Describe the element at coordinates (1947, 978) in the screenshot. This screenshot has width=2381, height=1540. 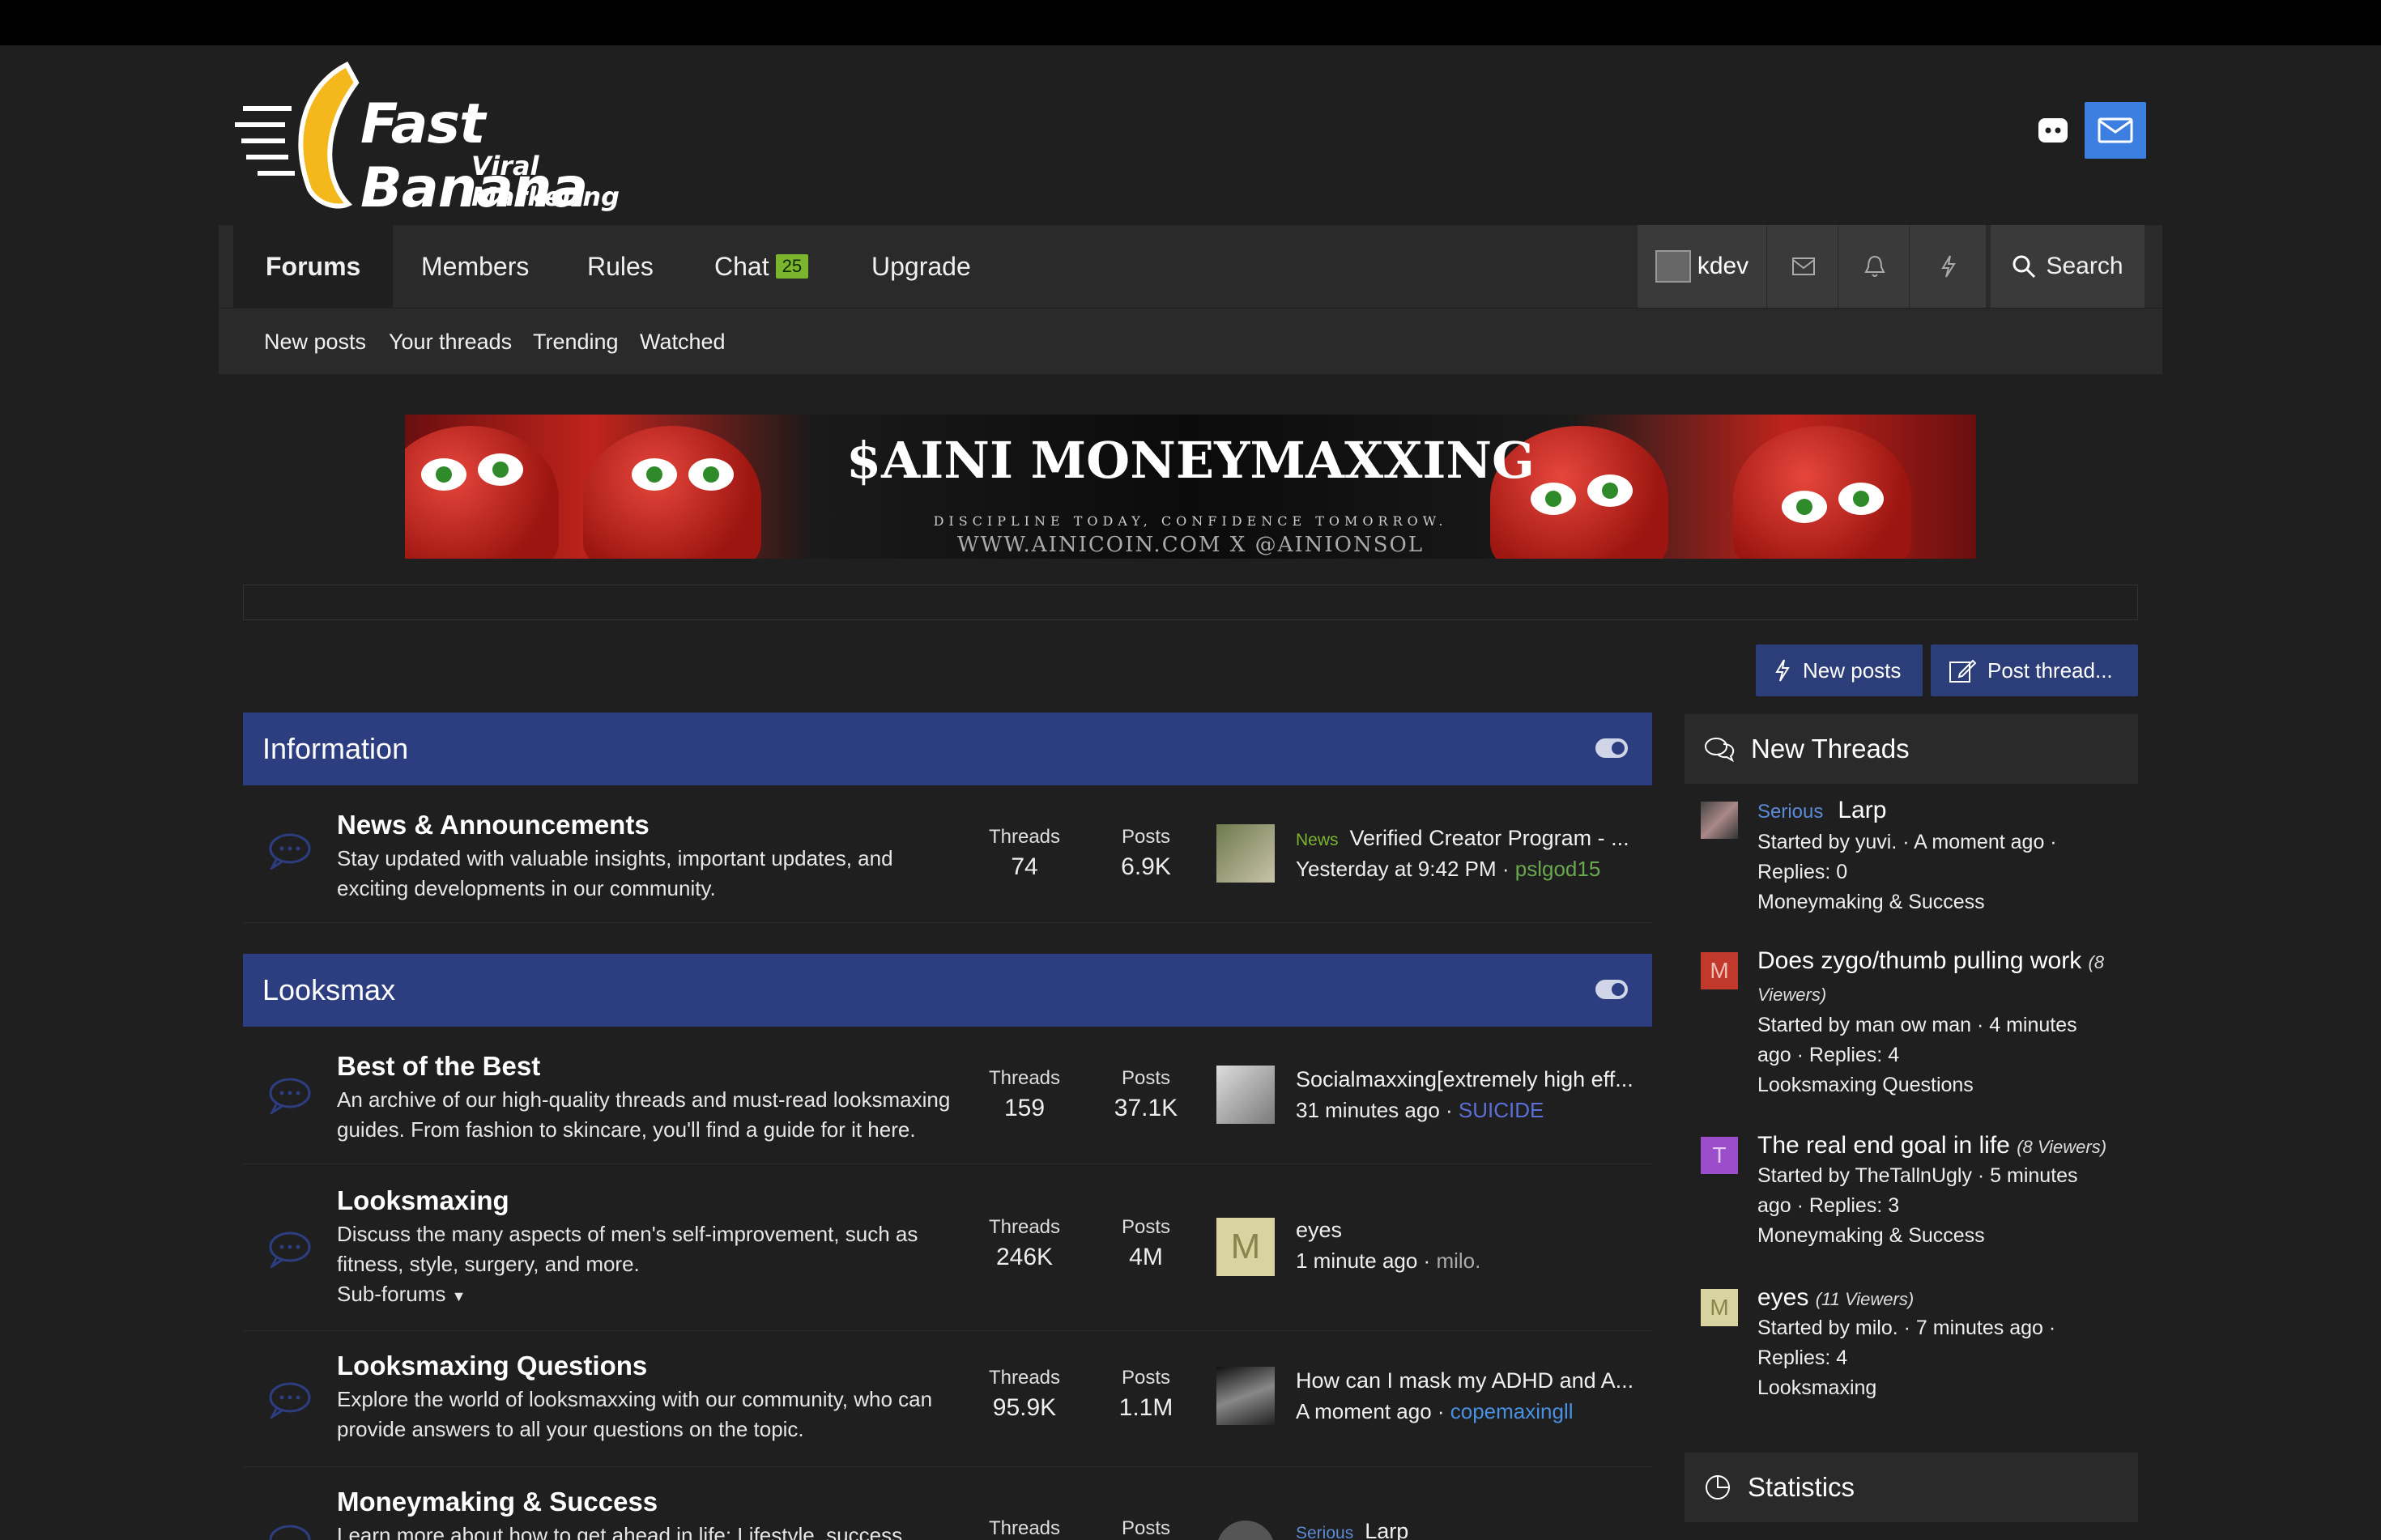
I see `thread-title: Does zygo/thumb pulling work (8 Viewers)` at that location.